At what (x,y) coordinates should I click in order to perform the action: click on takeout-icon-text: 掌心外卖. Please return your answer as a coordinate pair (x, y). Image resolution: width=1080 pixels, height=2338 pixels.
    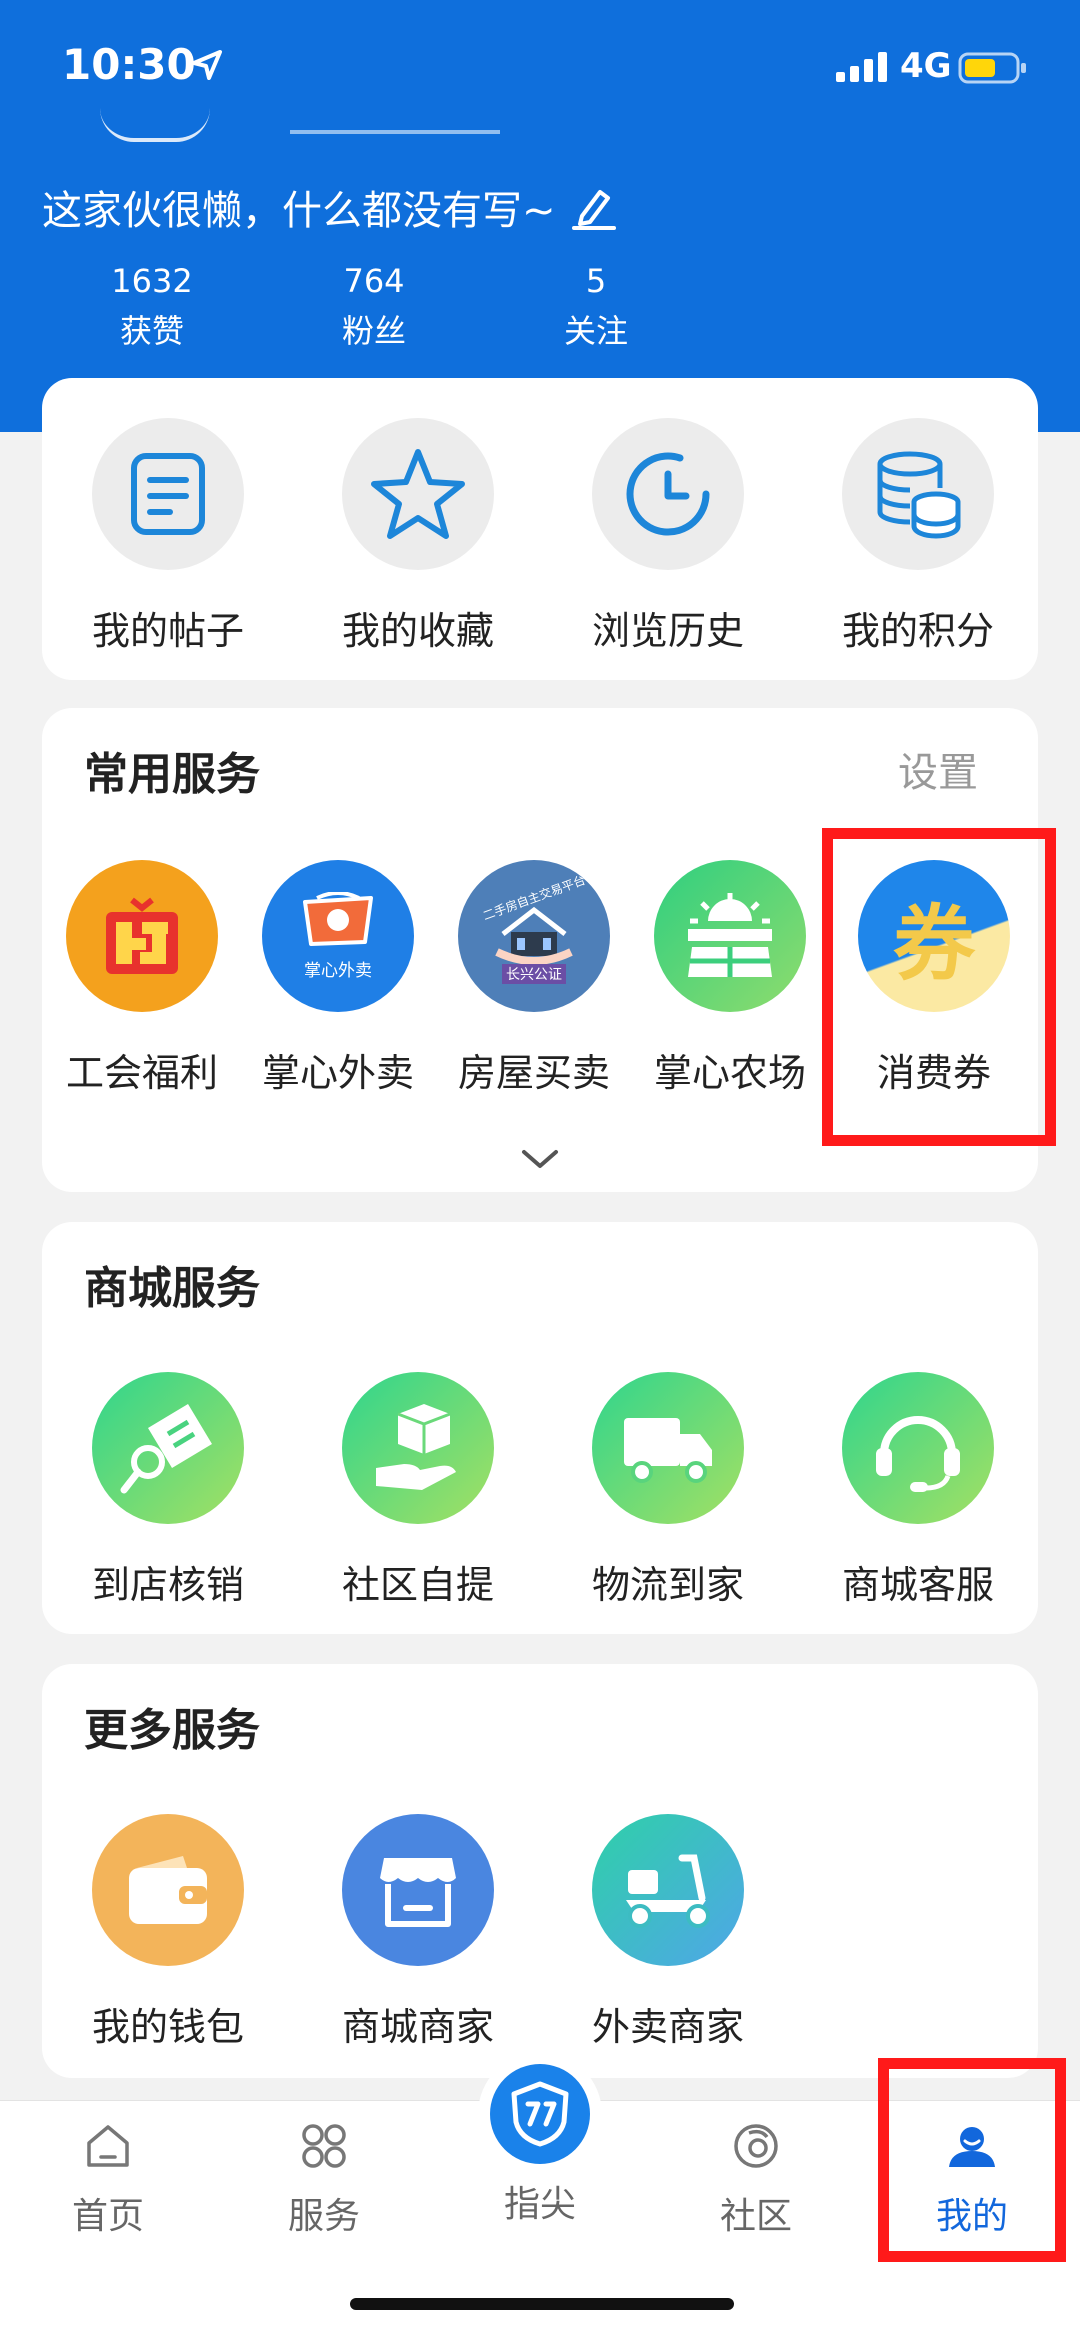
    Looking at the image, I should click on (338, 970).